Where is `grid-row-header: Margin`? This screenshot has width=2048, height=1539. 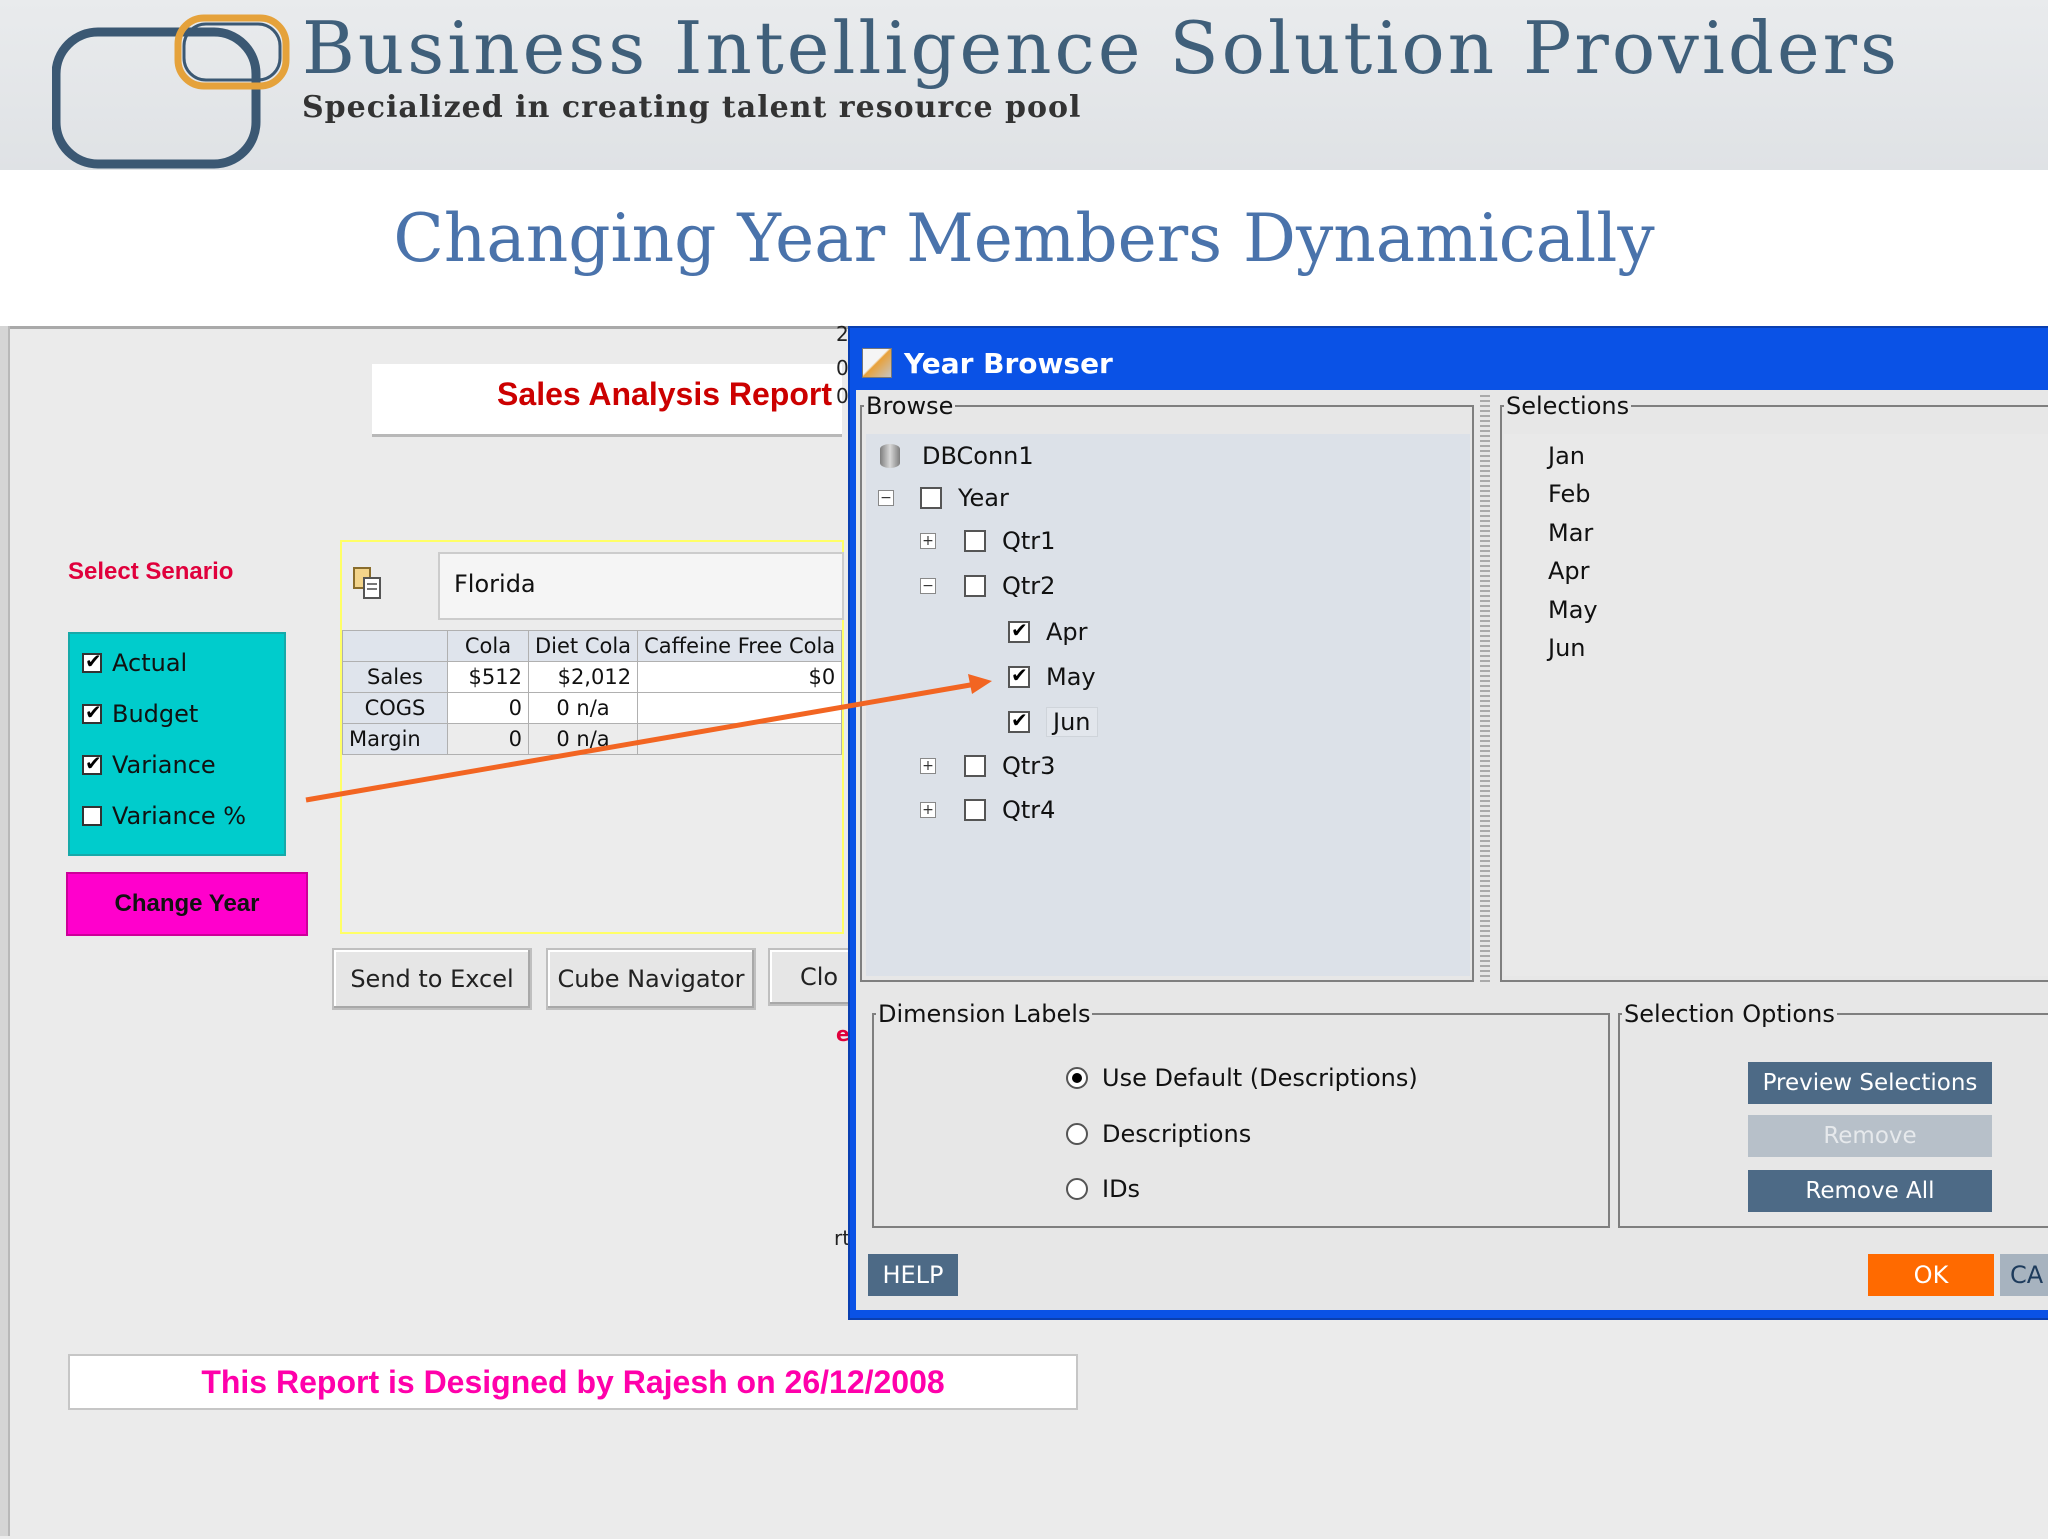
grid-row-header: Margin is located at coordinates (395, 739).